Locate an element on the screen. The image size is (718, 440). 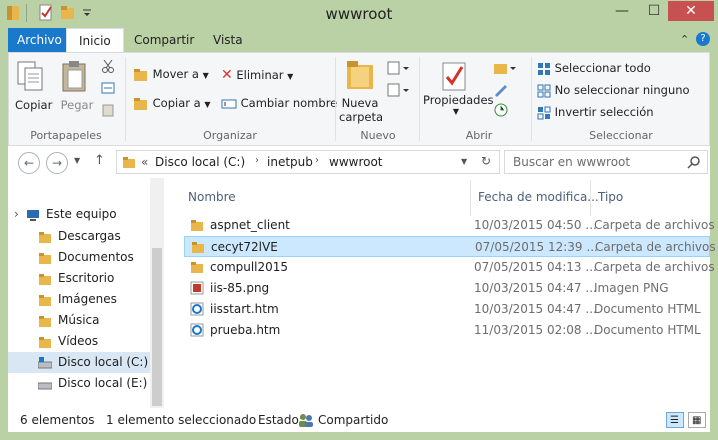
paste-shortcut-icon is located at coordinates (108, 110).